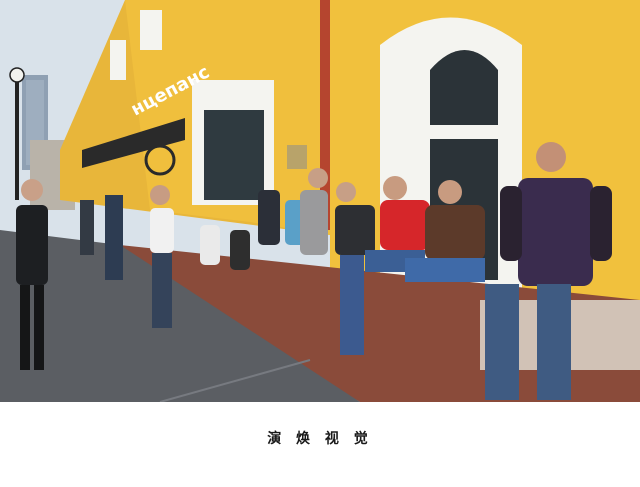  What do you see at coordinates (17, 140) in the screenshot?
I see `street-lamp` at bounding box center [17, 140].